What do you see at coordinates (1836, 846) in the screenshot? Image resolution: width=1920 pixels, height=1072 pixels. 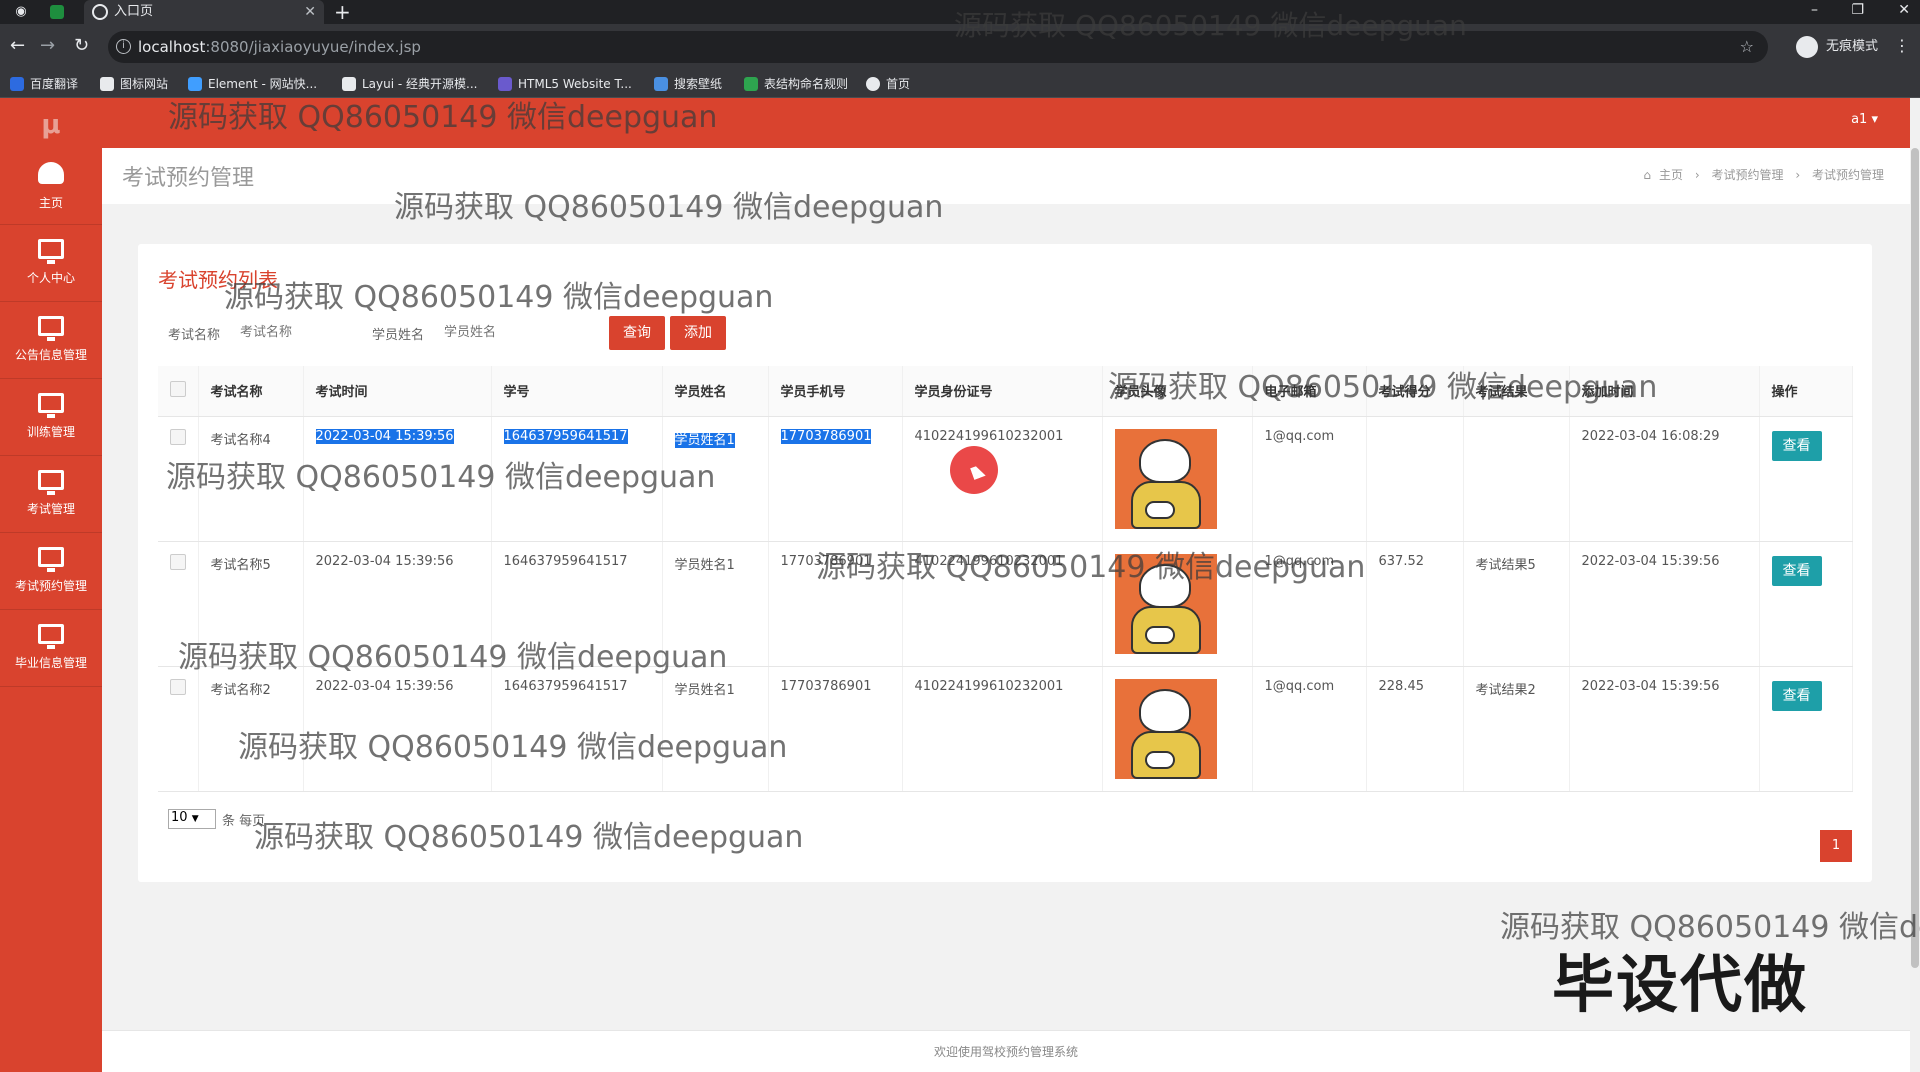 I see `pagination-current-page: 1` at bounding box center [1836, 846].